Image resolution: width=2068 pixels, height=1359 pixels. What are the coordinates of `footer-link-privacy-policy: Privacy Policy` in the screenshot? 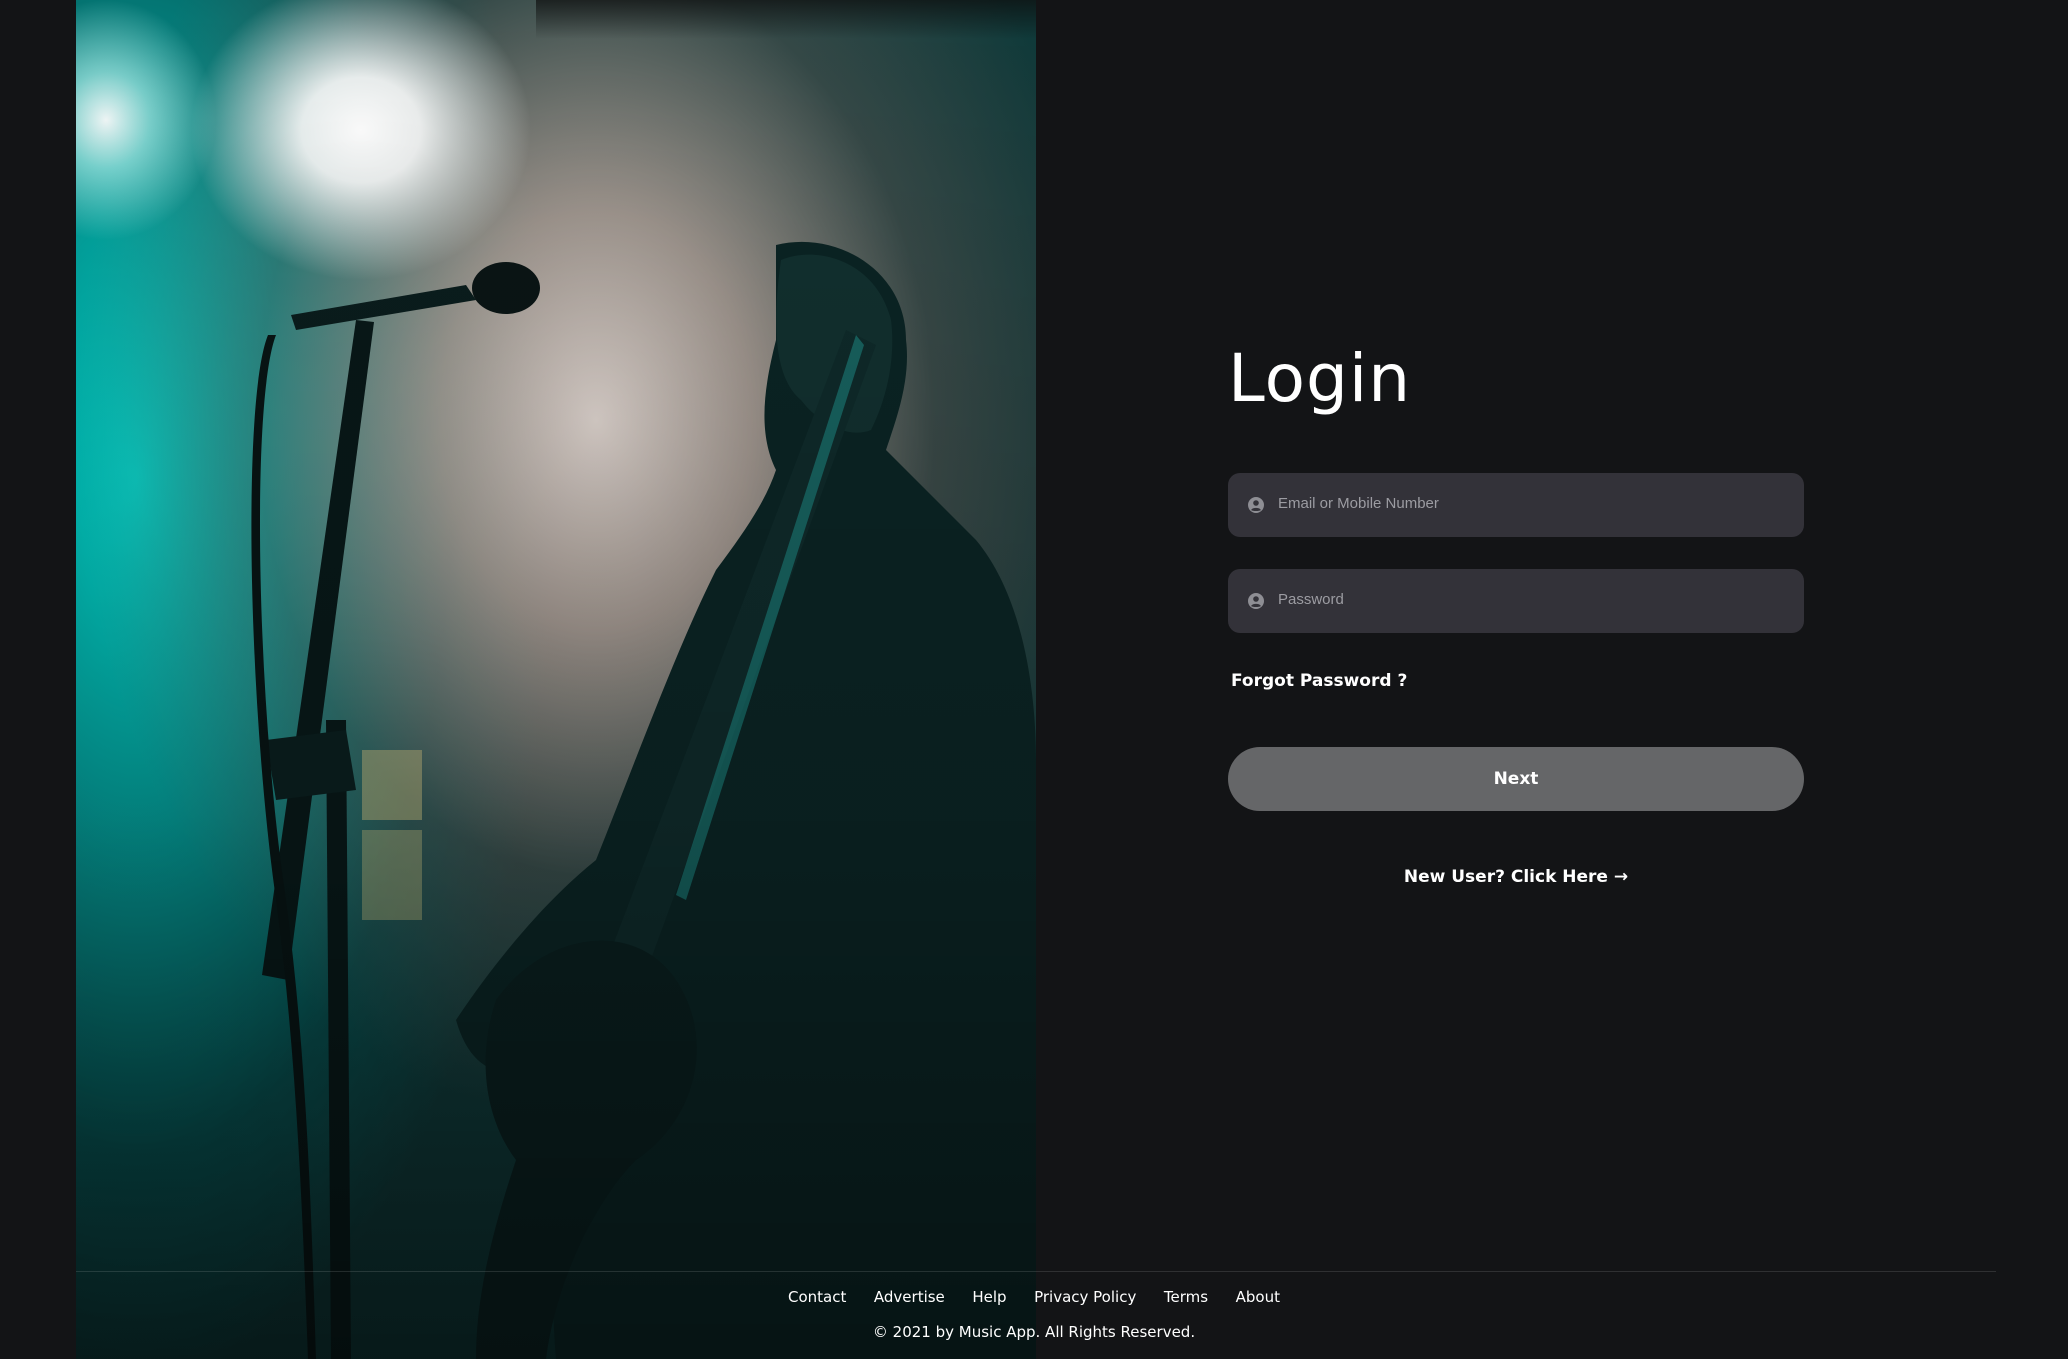 It's located at (1085, 1297).